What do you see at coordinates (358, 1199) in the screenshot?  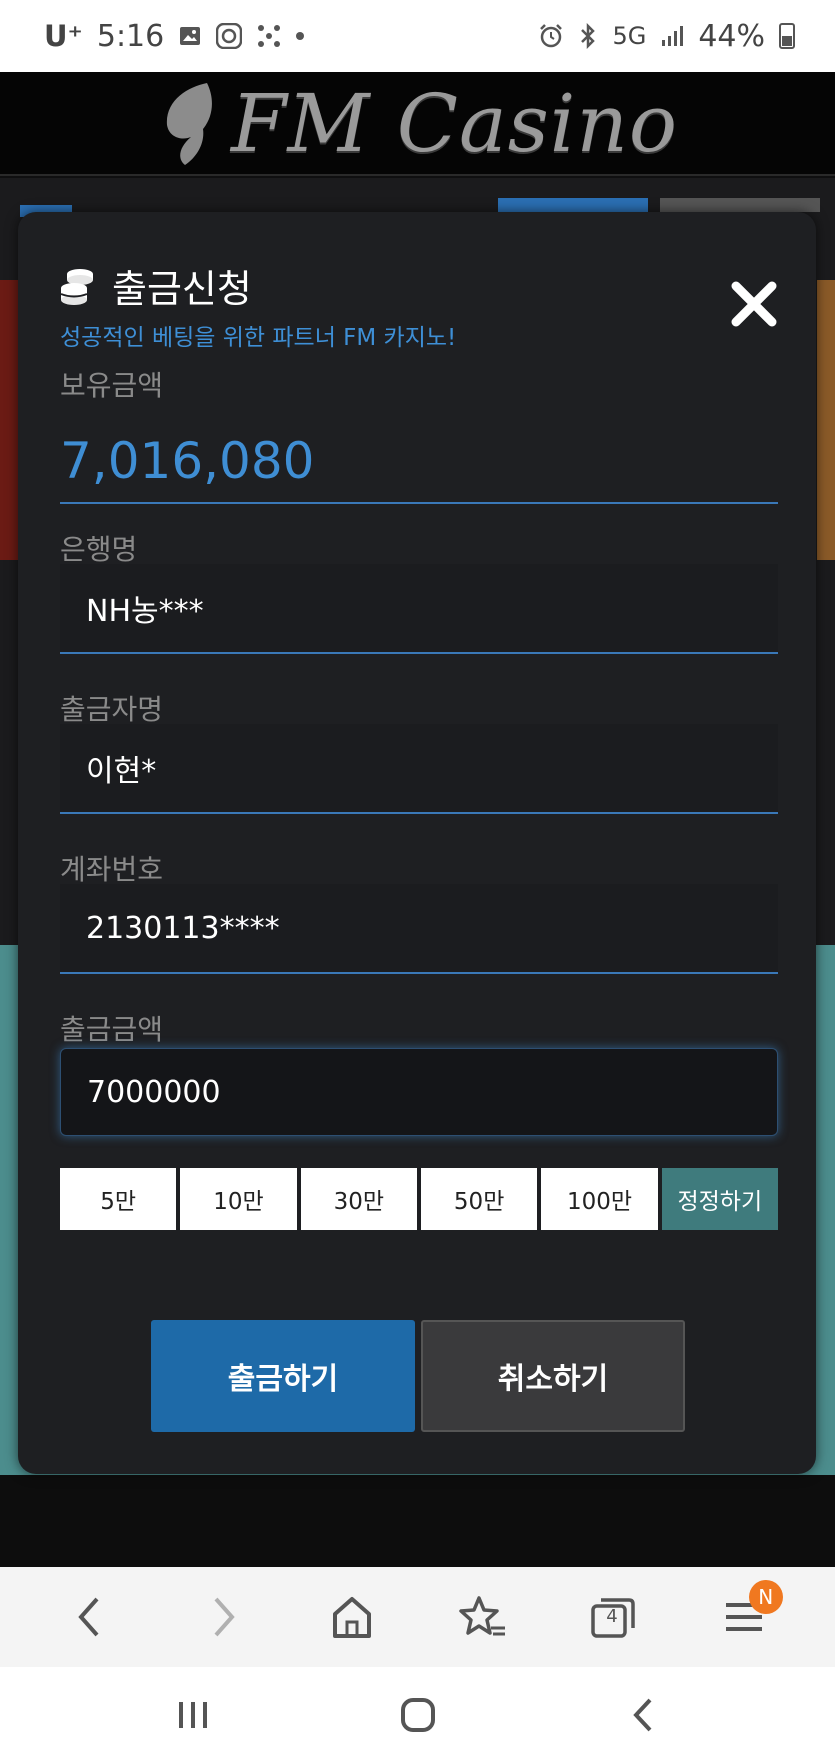 I see `quick-amount-30man-button: 30만` at bounding box center [358, 1199].